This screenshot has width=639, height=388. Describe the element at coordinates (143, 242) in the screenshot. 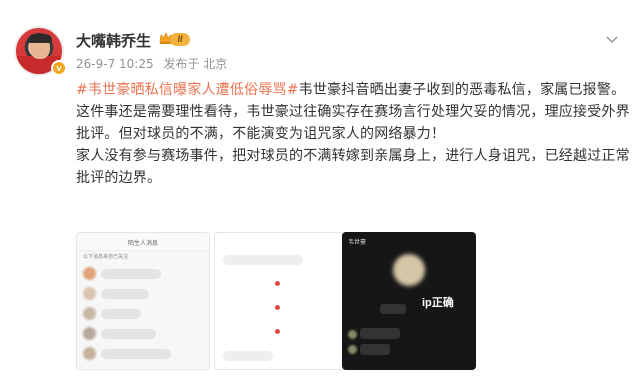

I see `thumbnail-1-title: 陌生人消息` at that location.